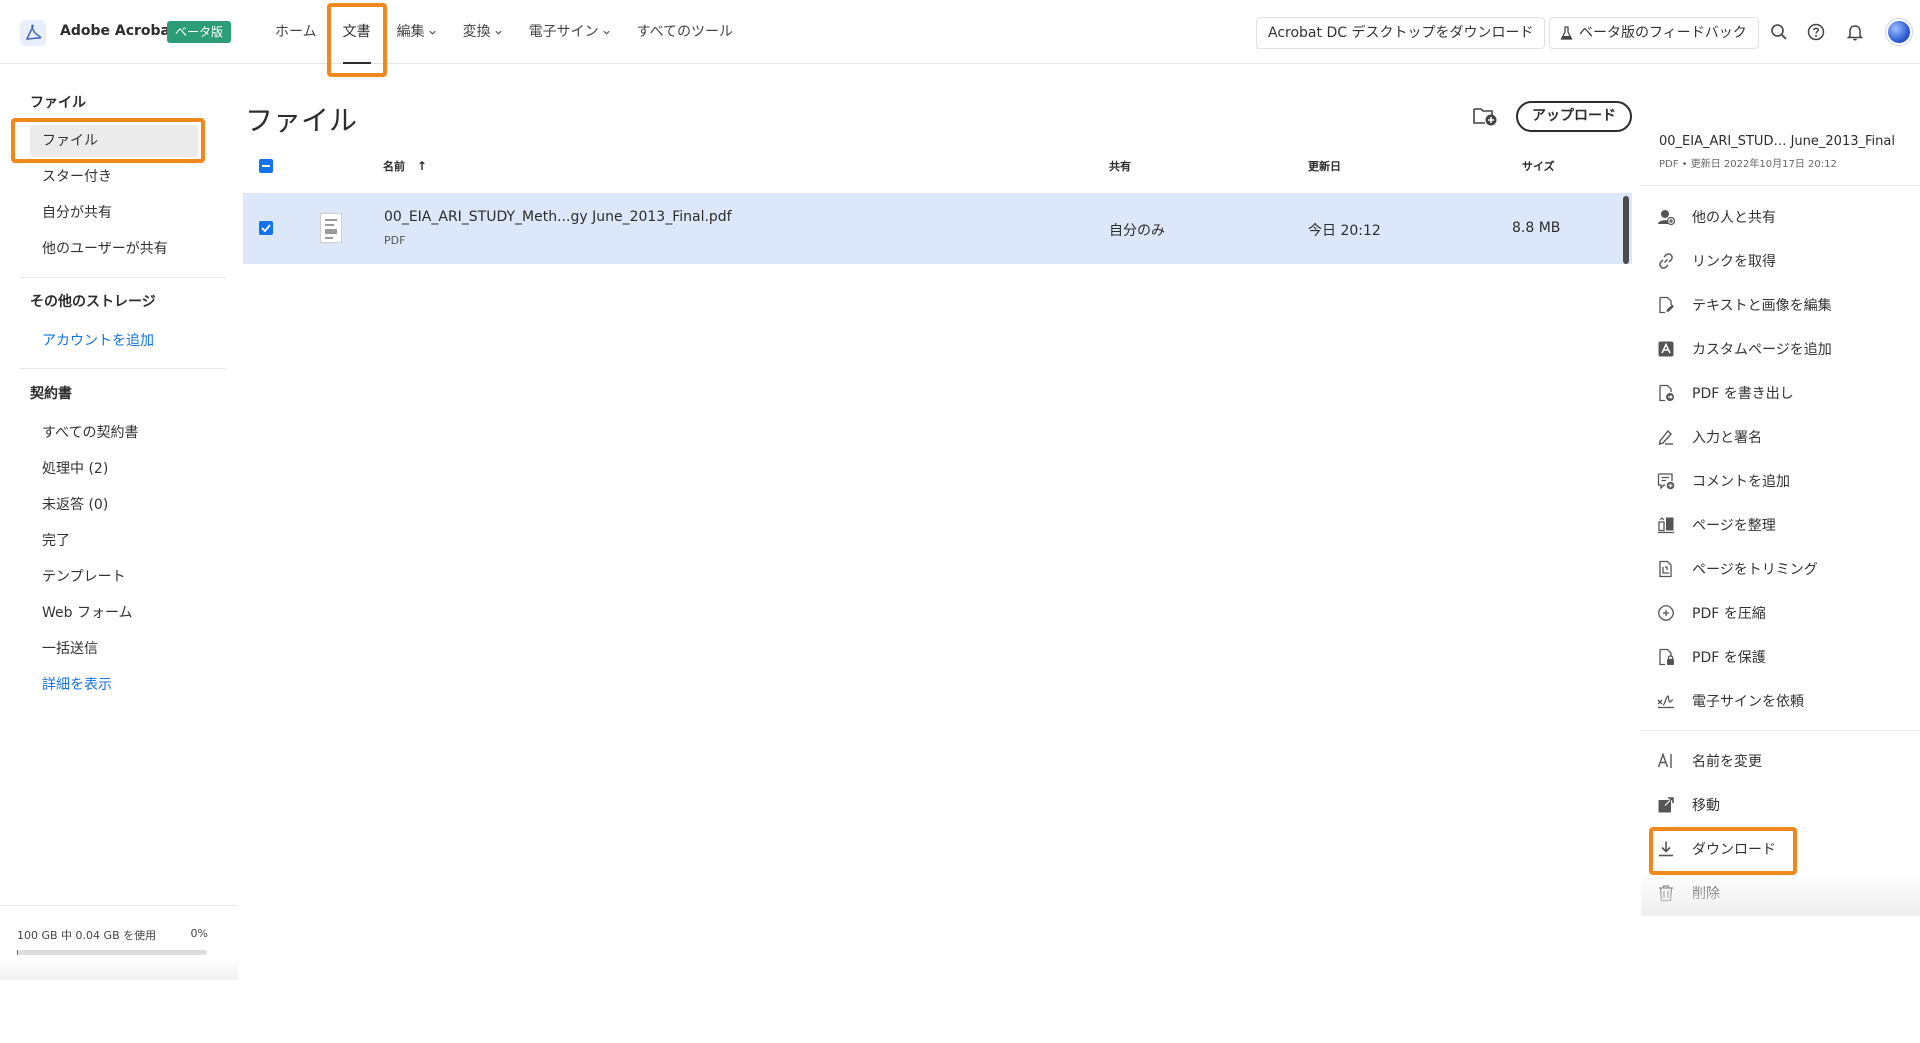  What do you see at coordinates (1666, 261) in the screenshot?
I see `link-icon` at bounding box center [1666, 261].